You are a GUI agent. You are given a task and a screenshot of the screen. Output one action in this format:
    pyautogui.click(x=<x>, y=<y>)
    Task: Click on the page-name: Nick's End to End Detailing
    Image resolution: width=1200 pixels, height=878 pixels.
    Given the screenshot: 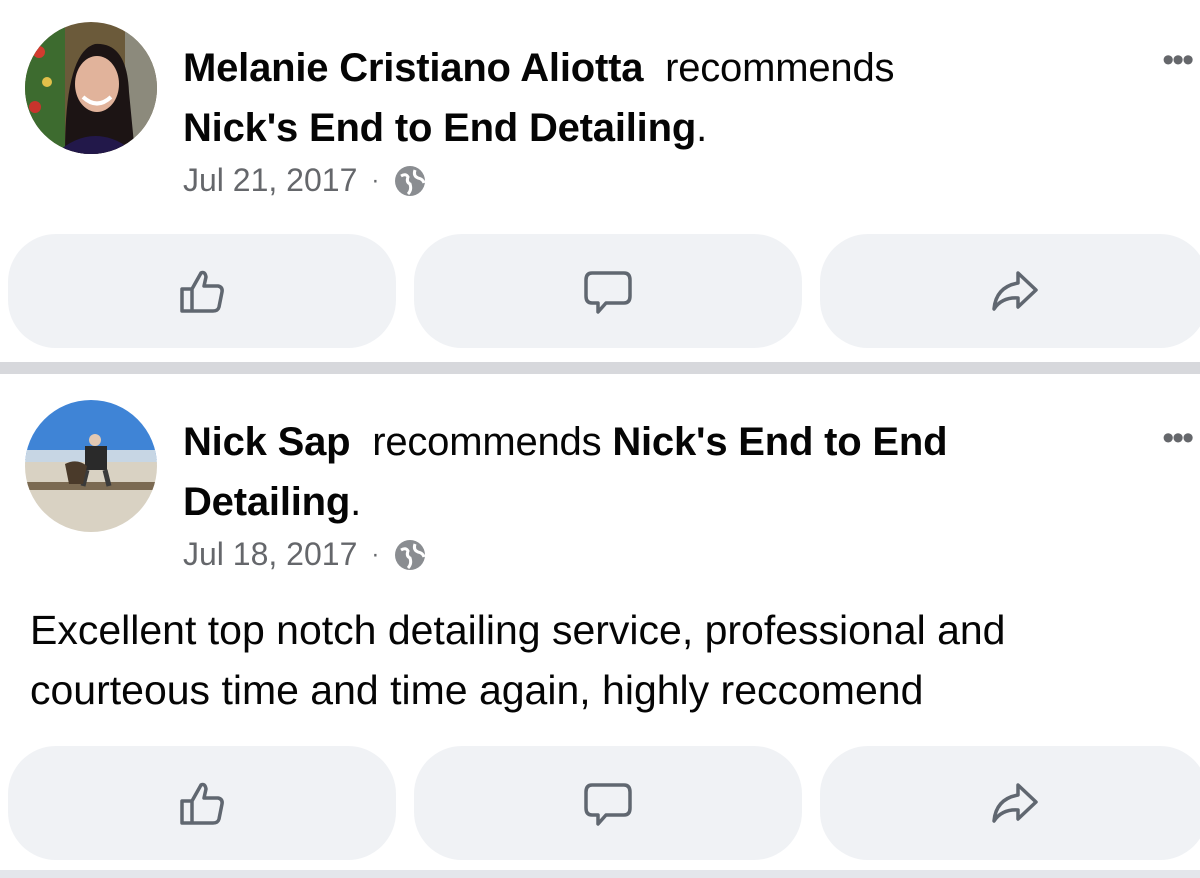 What is the action you would take?
    pyautogui.click(x=439, y=128)
    